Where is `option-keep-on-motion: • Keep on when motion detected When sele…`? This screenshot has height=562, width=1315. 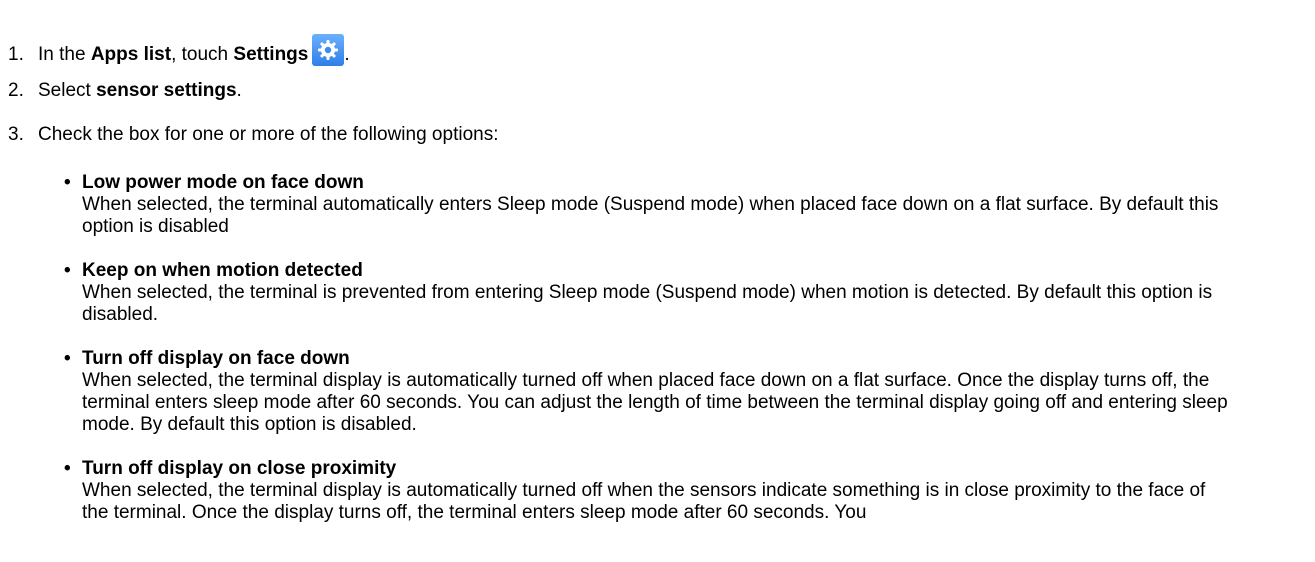 option-keep-on-motion: • Keep on when motion detected When sele… is located at coordinates (654, 293).